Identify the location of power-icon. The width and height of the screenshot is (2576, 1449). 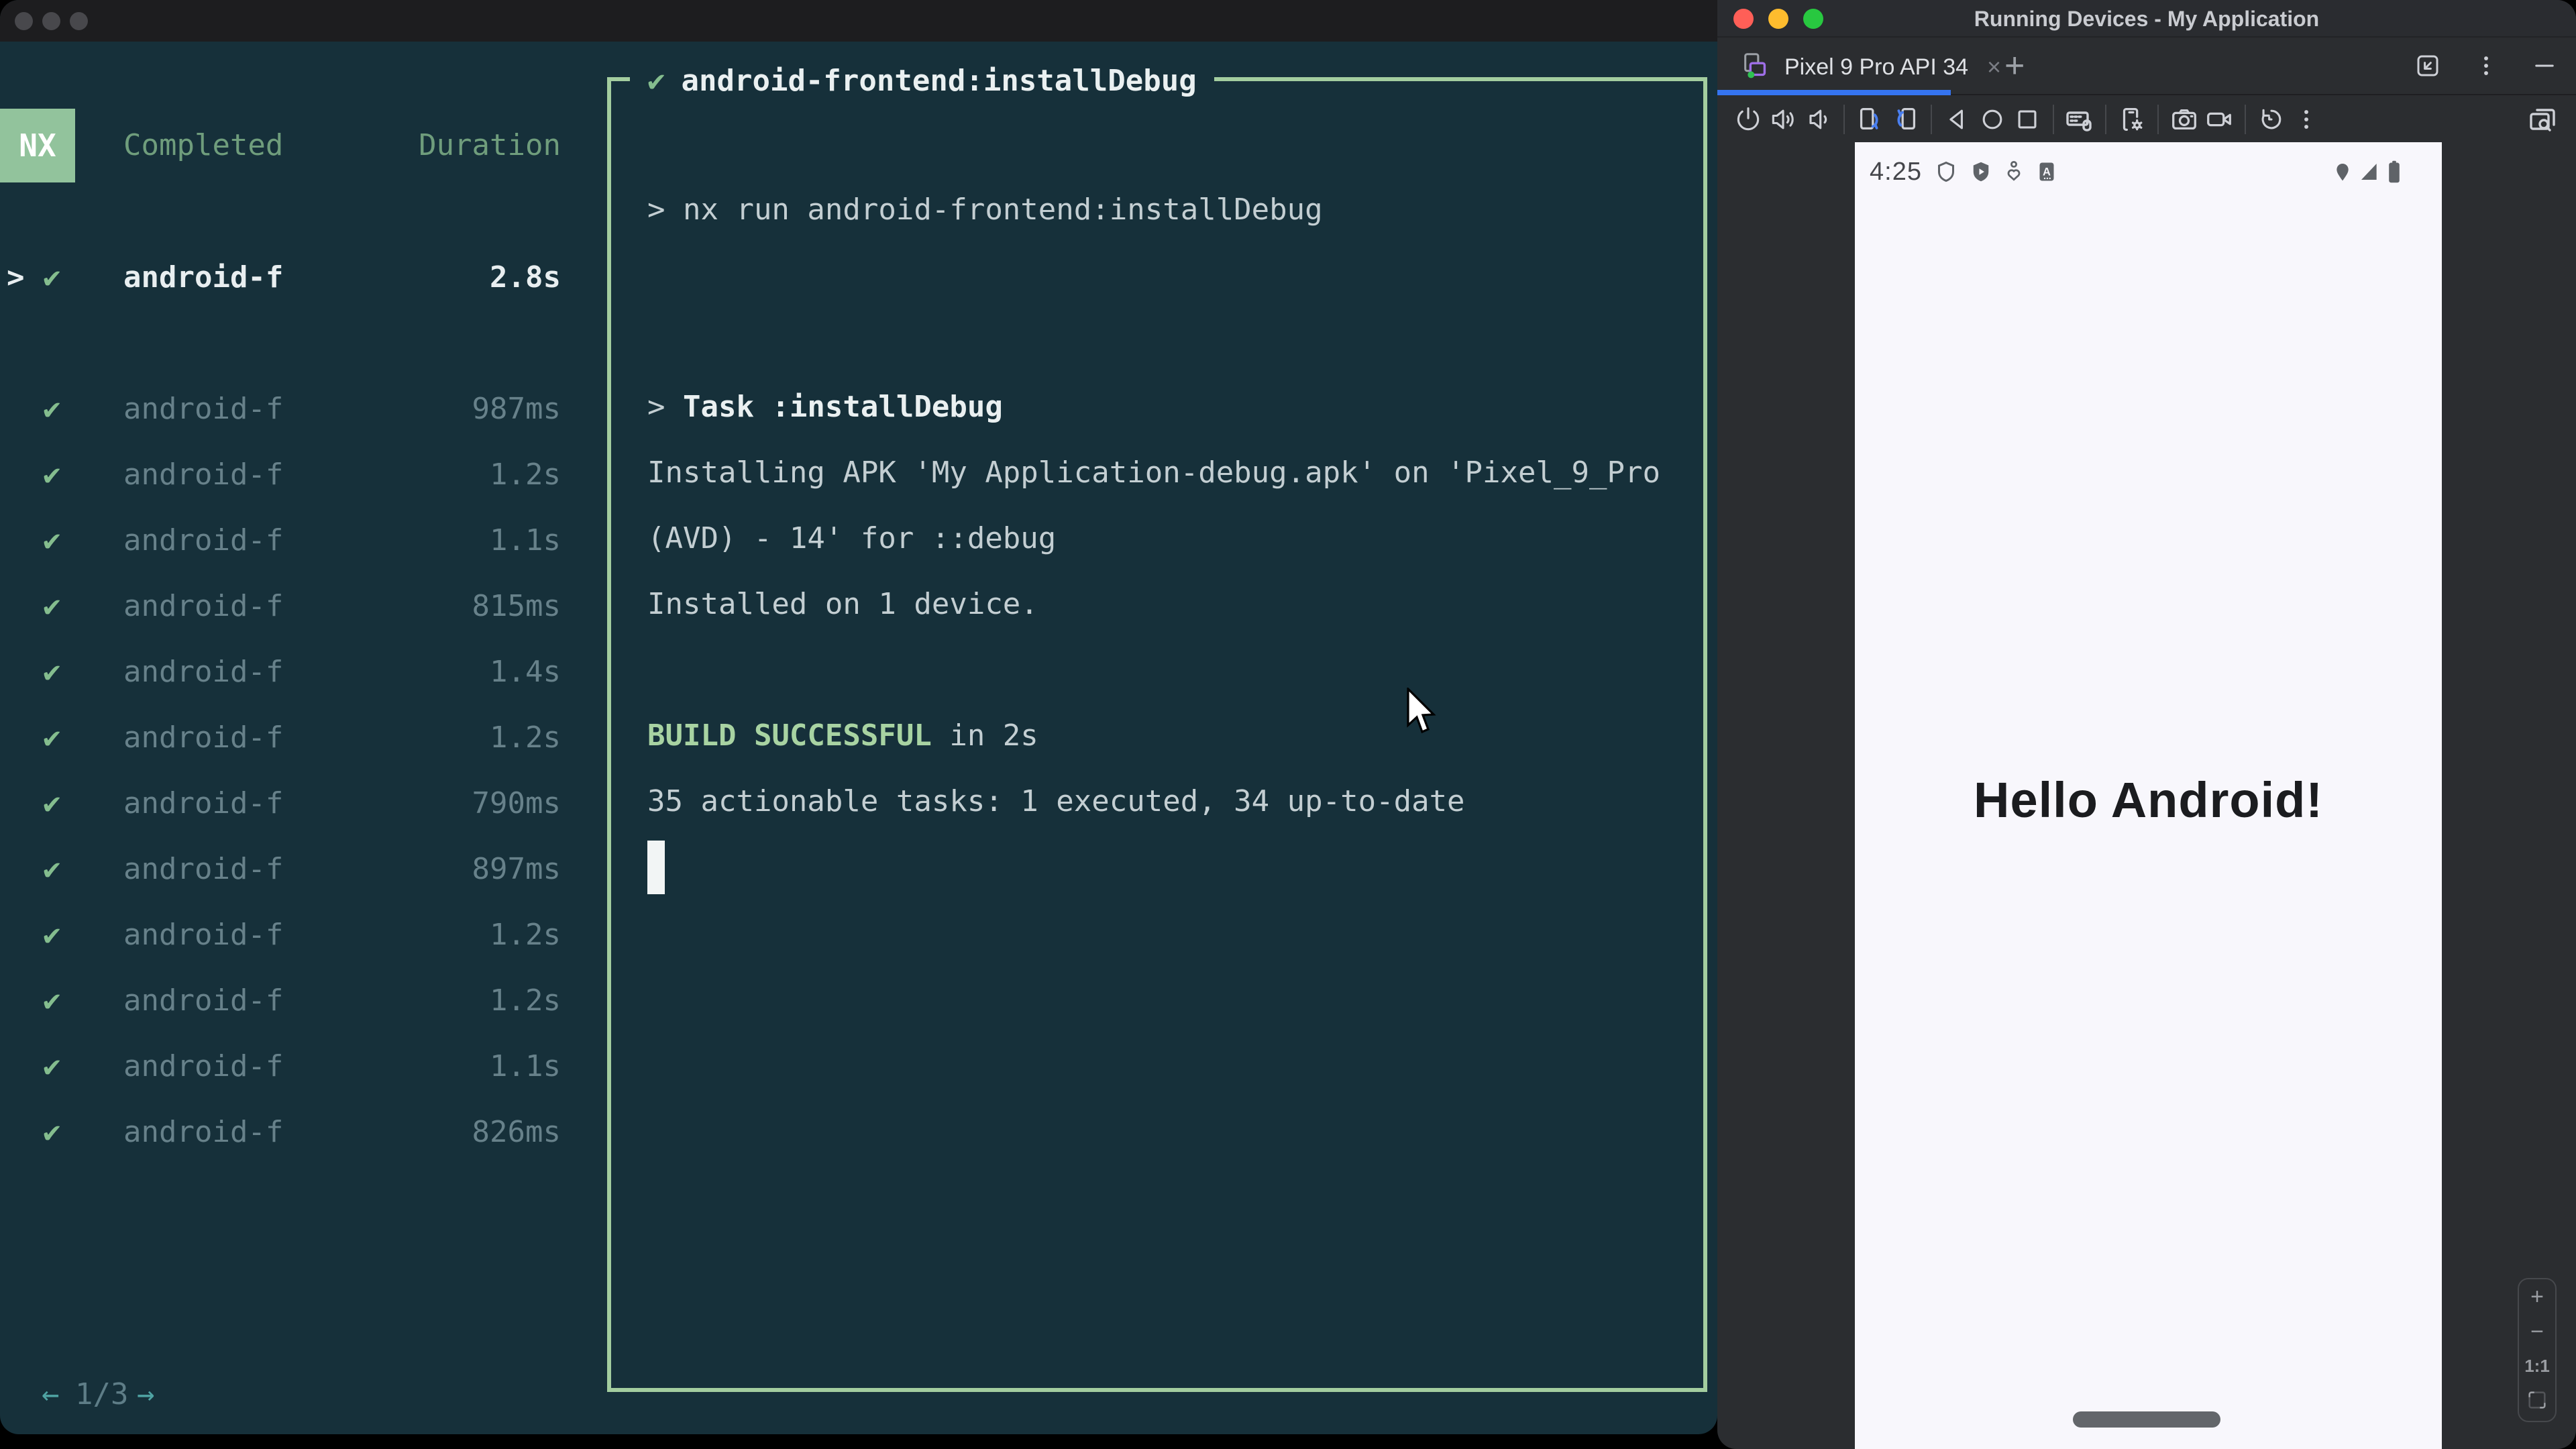
(1748, 119).